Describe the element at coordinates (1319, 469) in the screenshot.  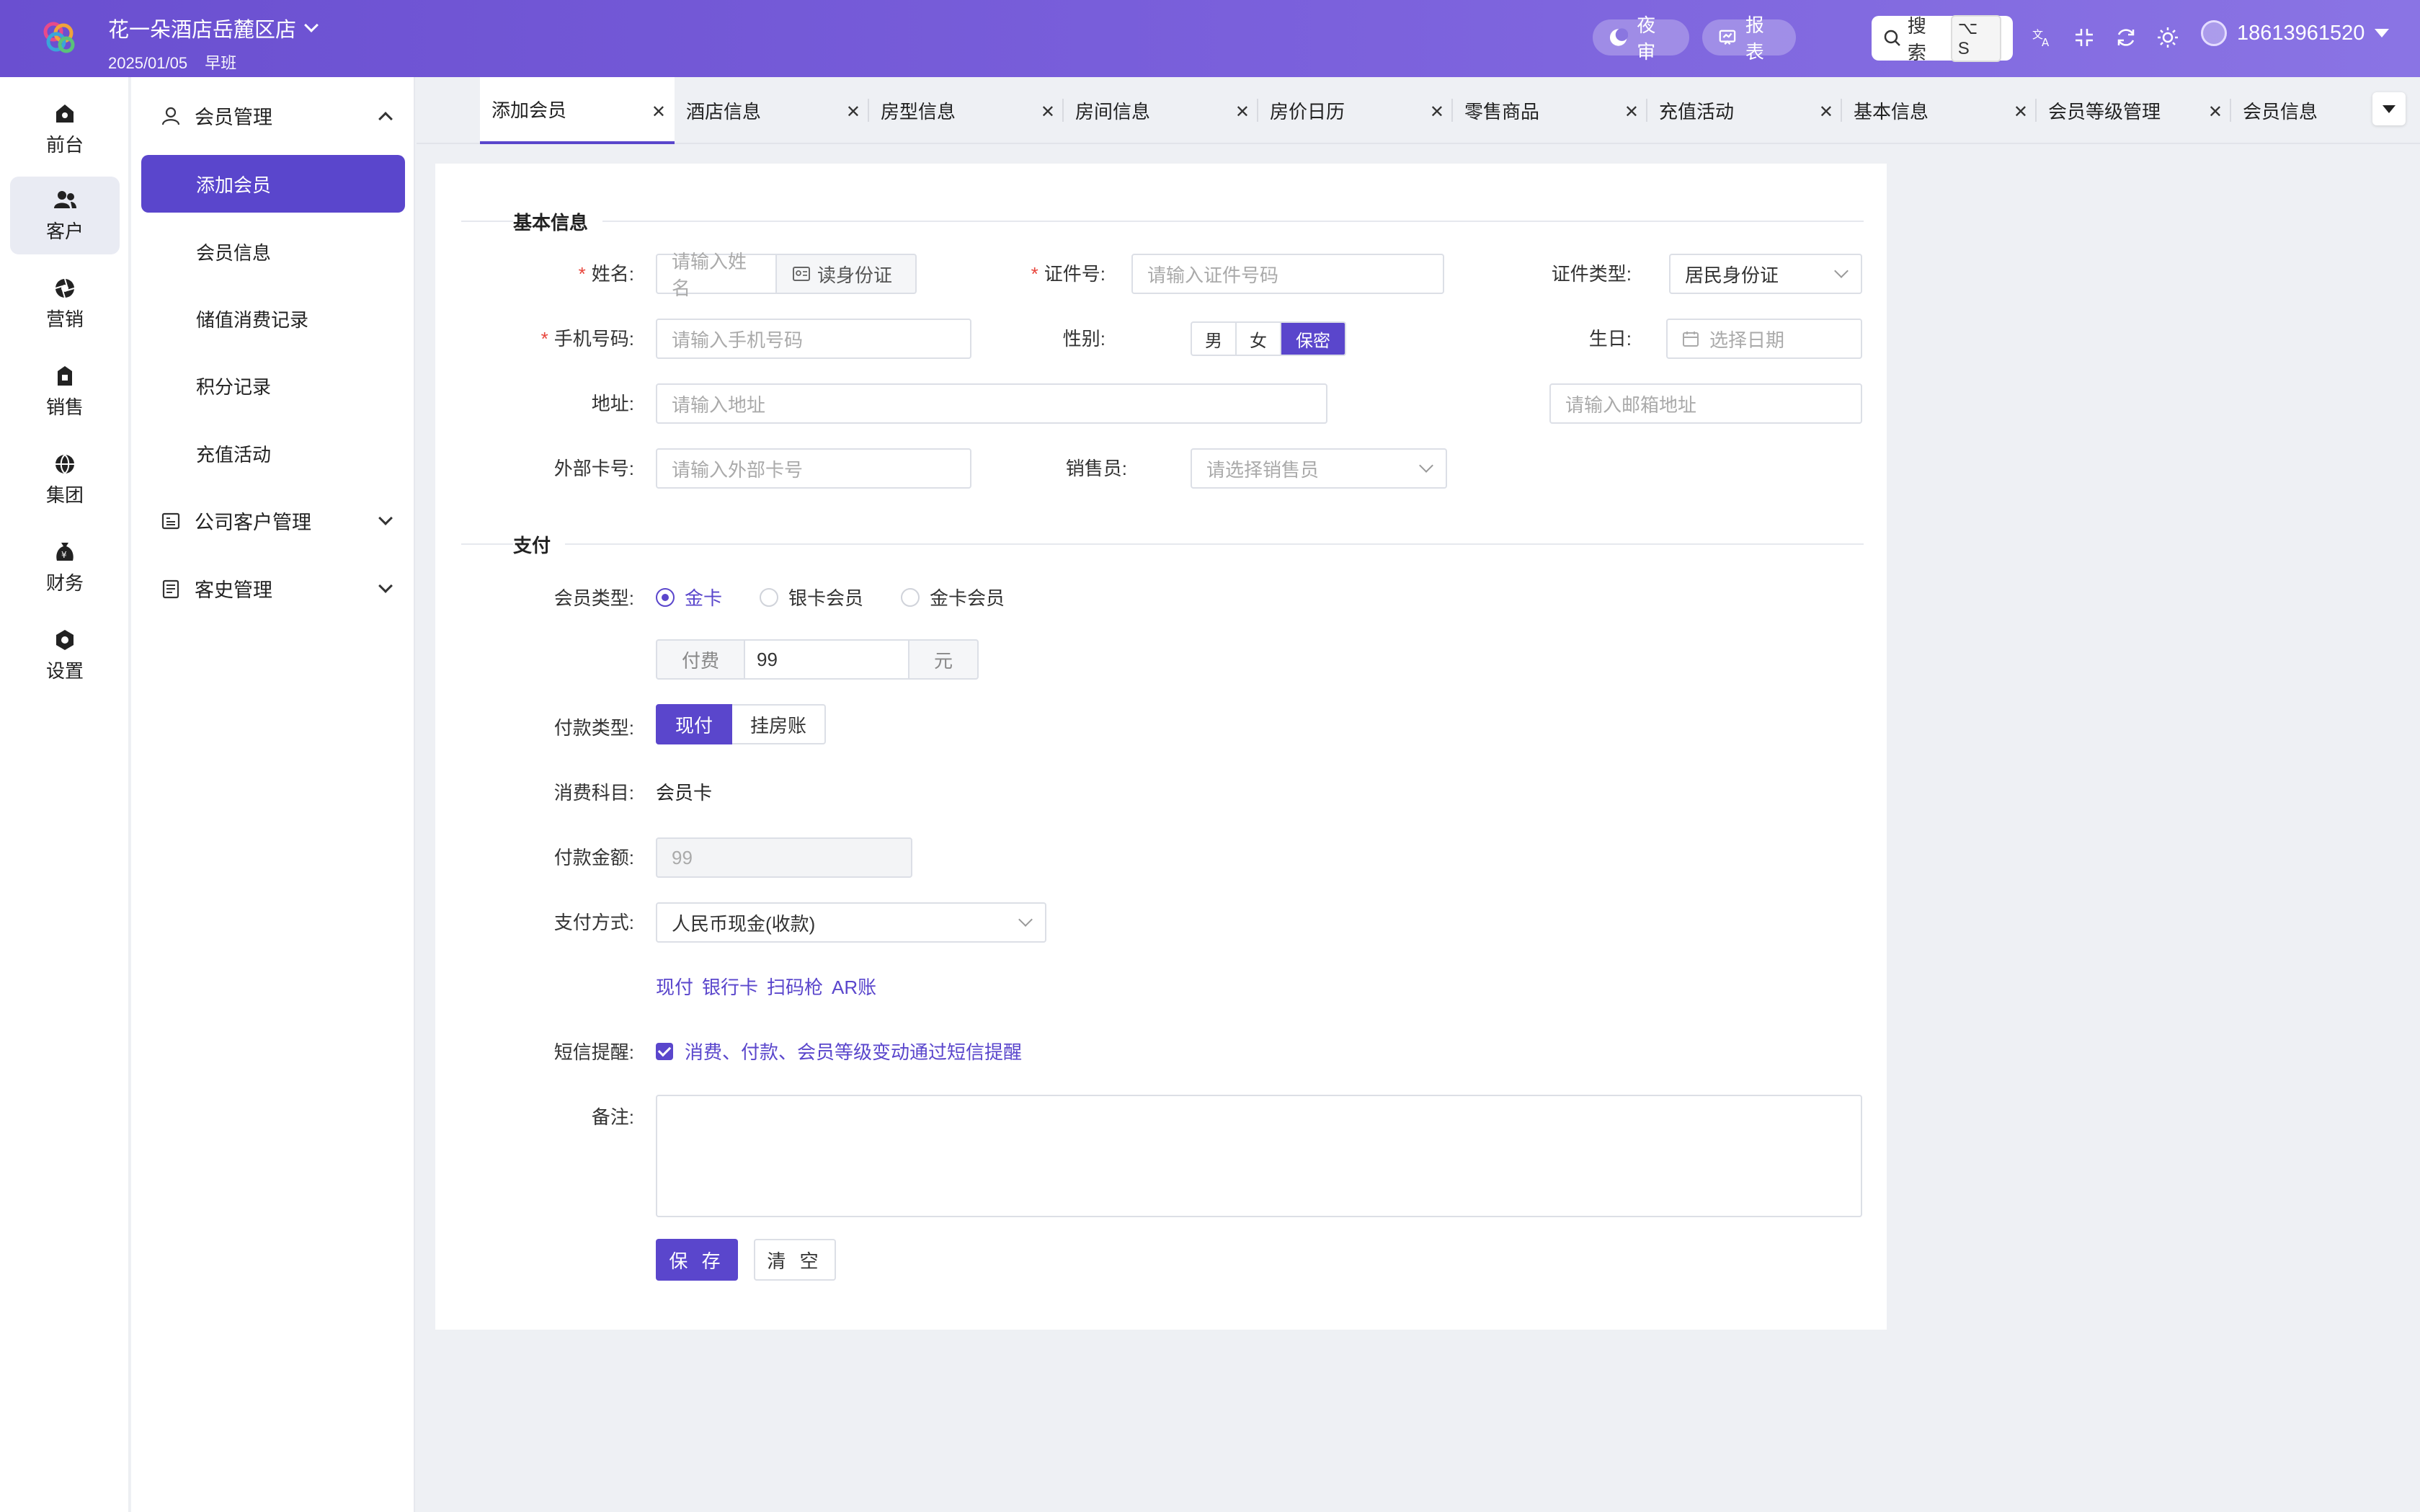
I see `salesperson-select: 请选择销售员` at that location.